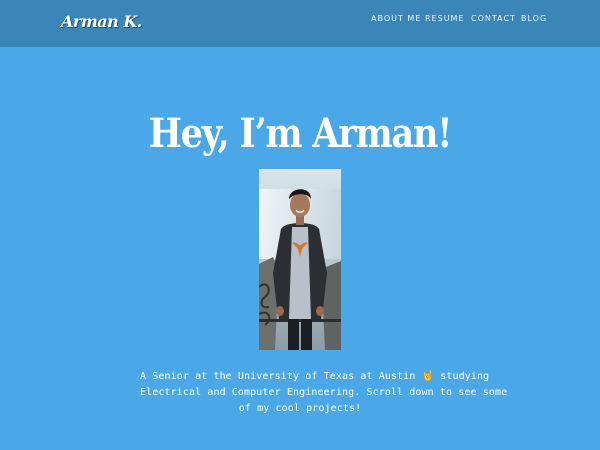 The width and height of the screenshot is (600, 450). I want to click on nav-about-me: ABOUT ME, so click(396, 18).